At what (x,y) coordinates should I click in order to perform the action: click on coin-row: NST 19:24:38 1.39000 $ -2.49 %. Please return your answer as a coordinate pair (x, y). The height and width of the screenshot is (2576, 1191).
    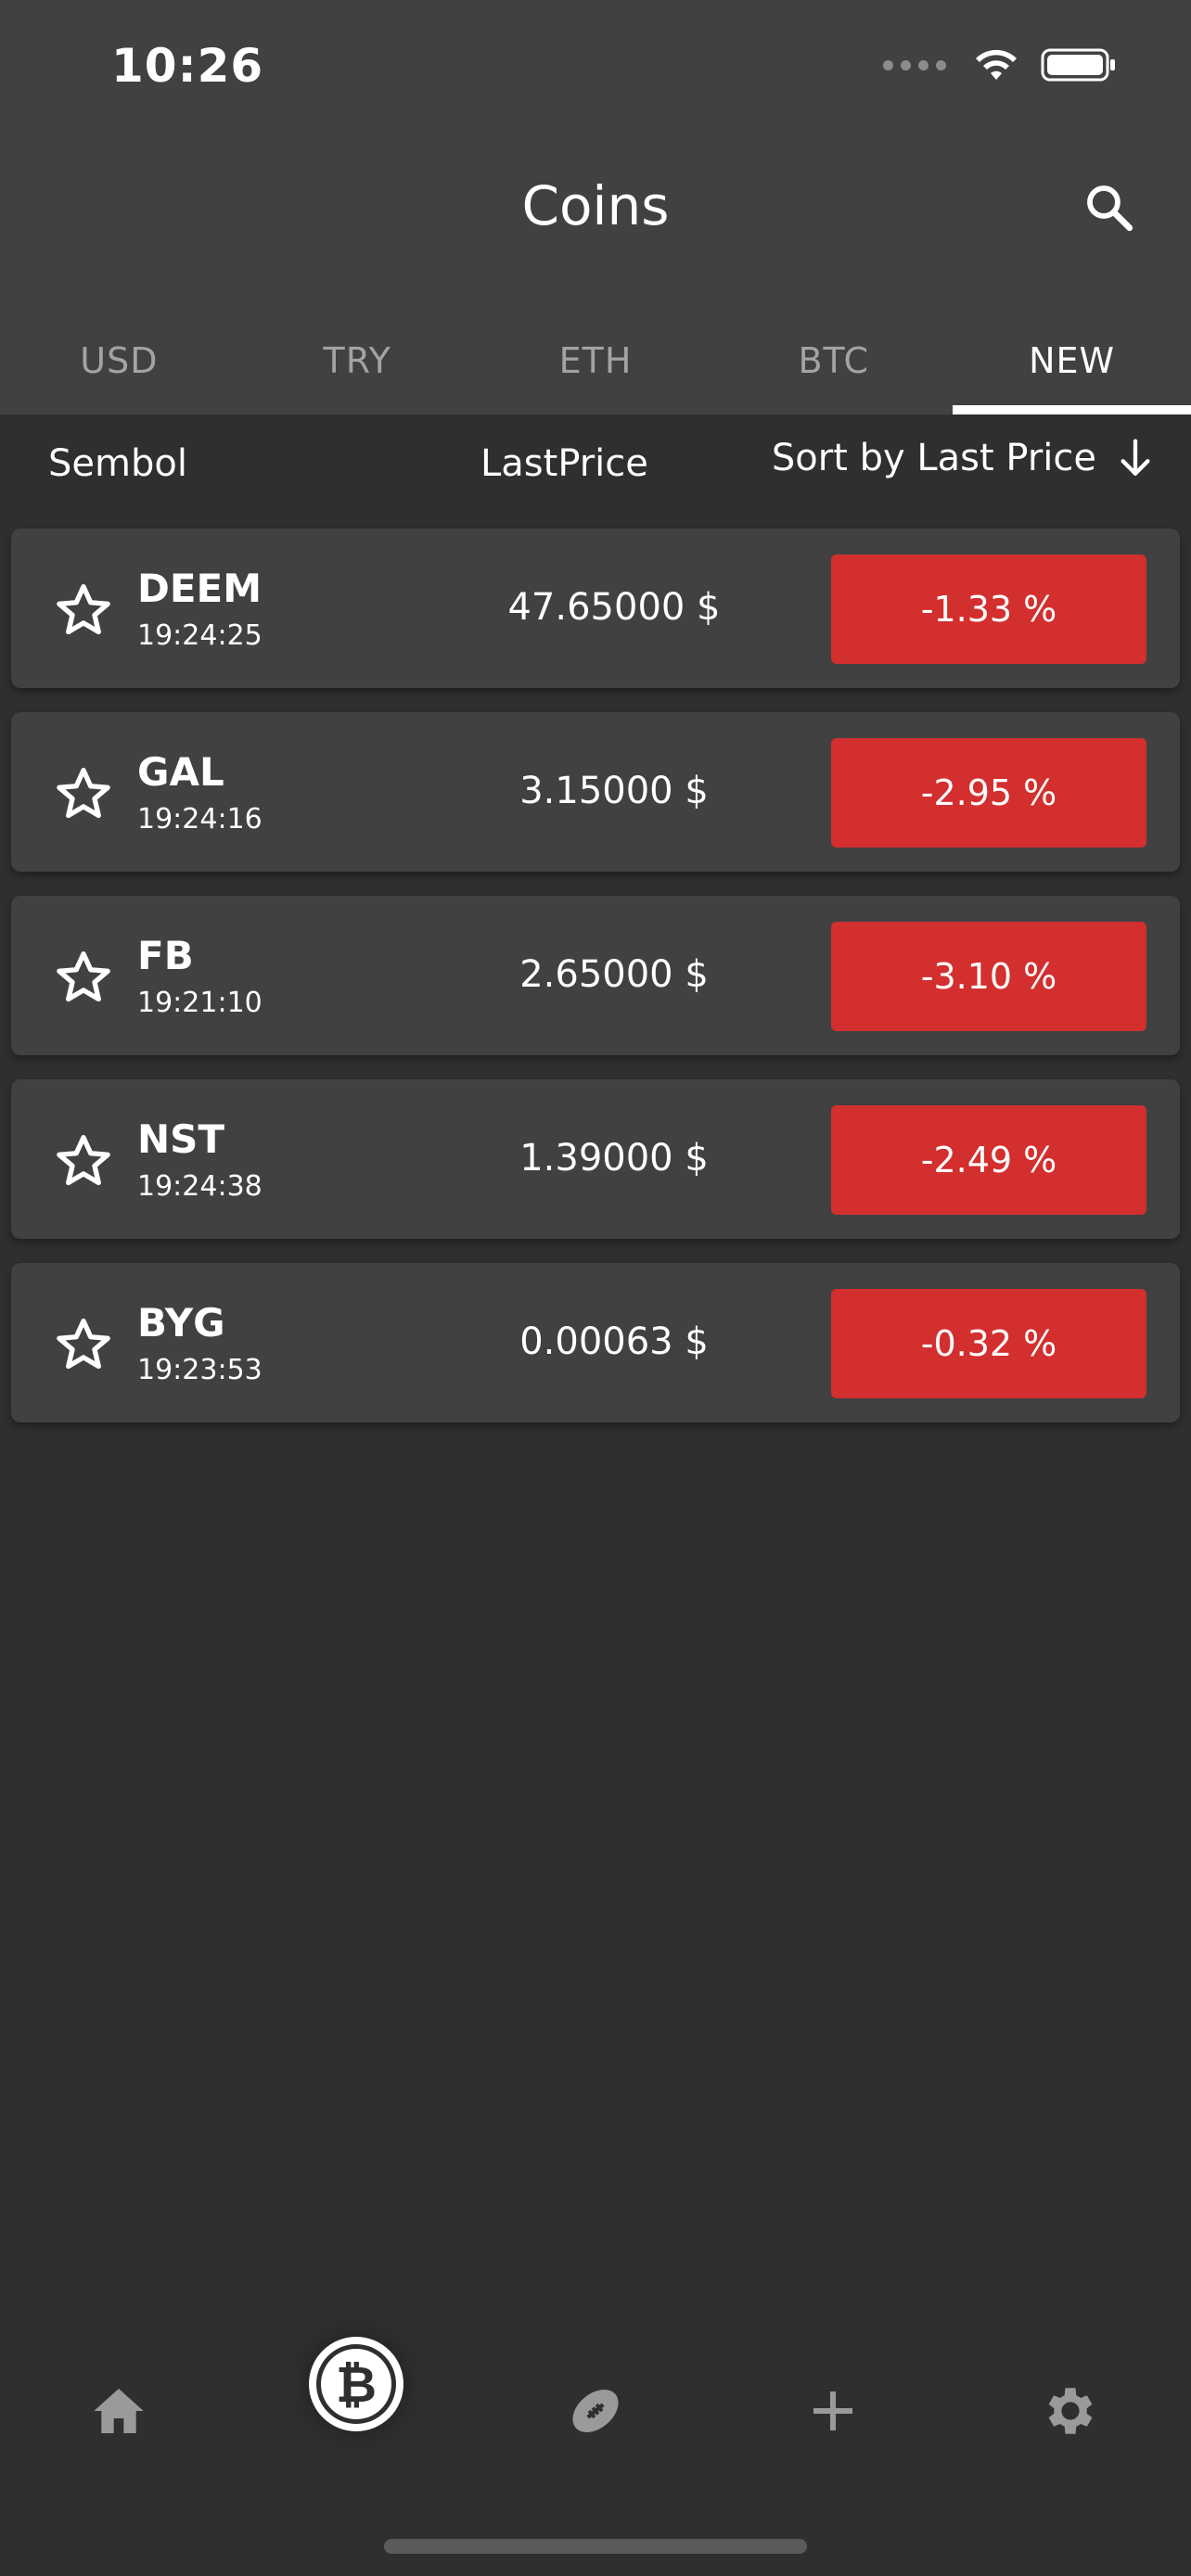
    Looking at the image, I should click on (595, 1159).